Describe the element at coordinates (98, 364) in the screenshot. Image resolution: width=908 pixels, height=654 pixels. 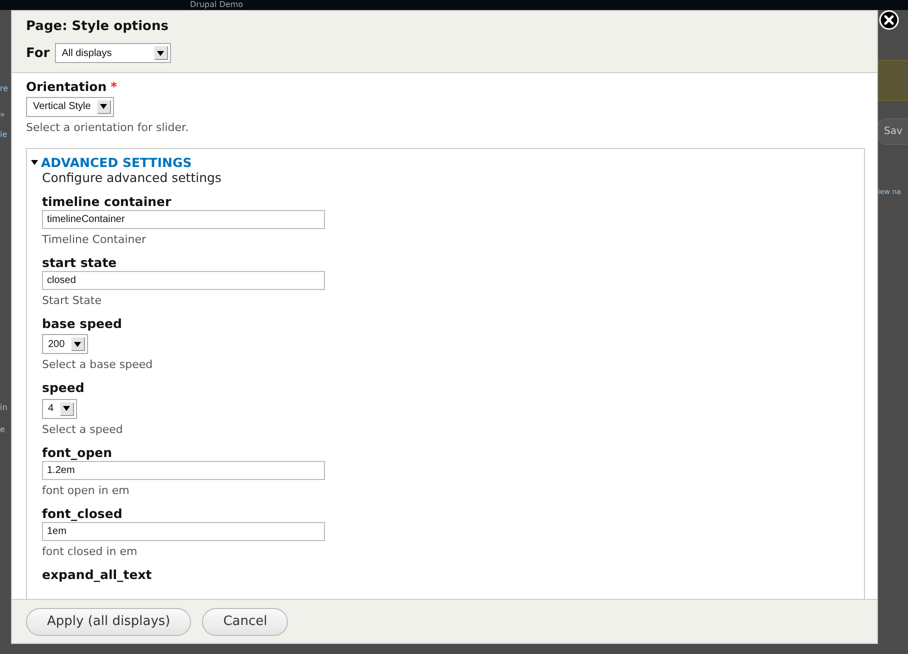
I see `field-description: Select a base speed` at that location.